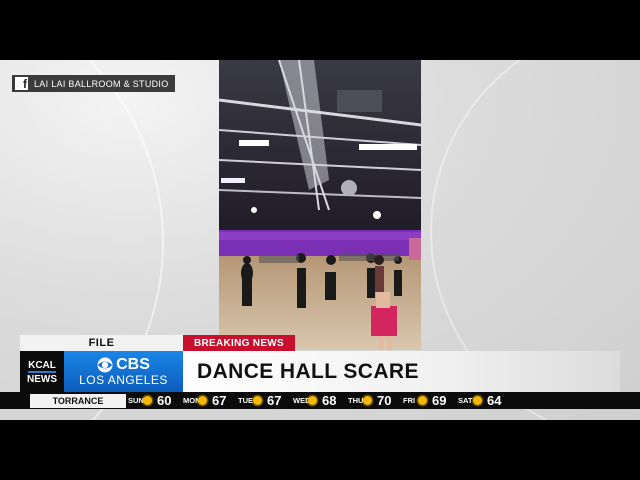  Describe the element at coordinates (494, 400) in the screenshot. I see `day-temp: 64` at that location.